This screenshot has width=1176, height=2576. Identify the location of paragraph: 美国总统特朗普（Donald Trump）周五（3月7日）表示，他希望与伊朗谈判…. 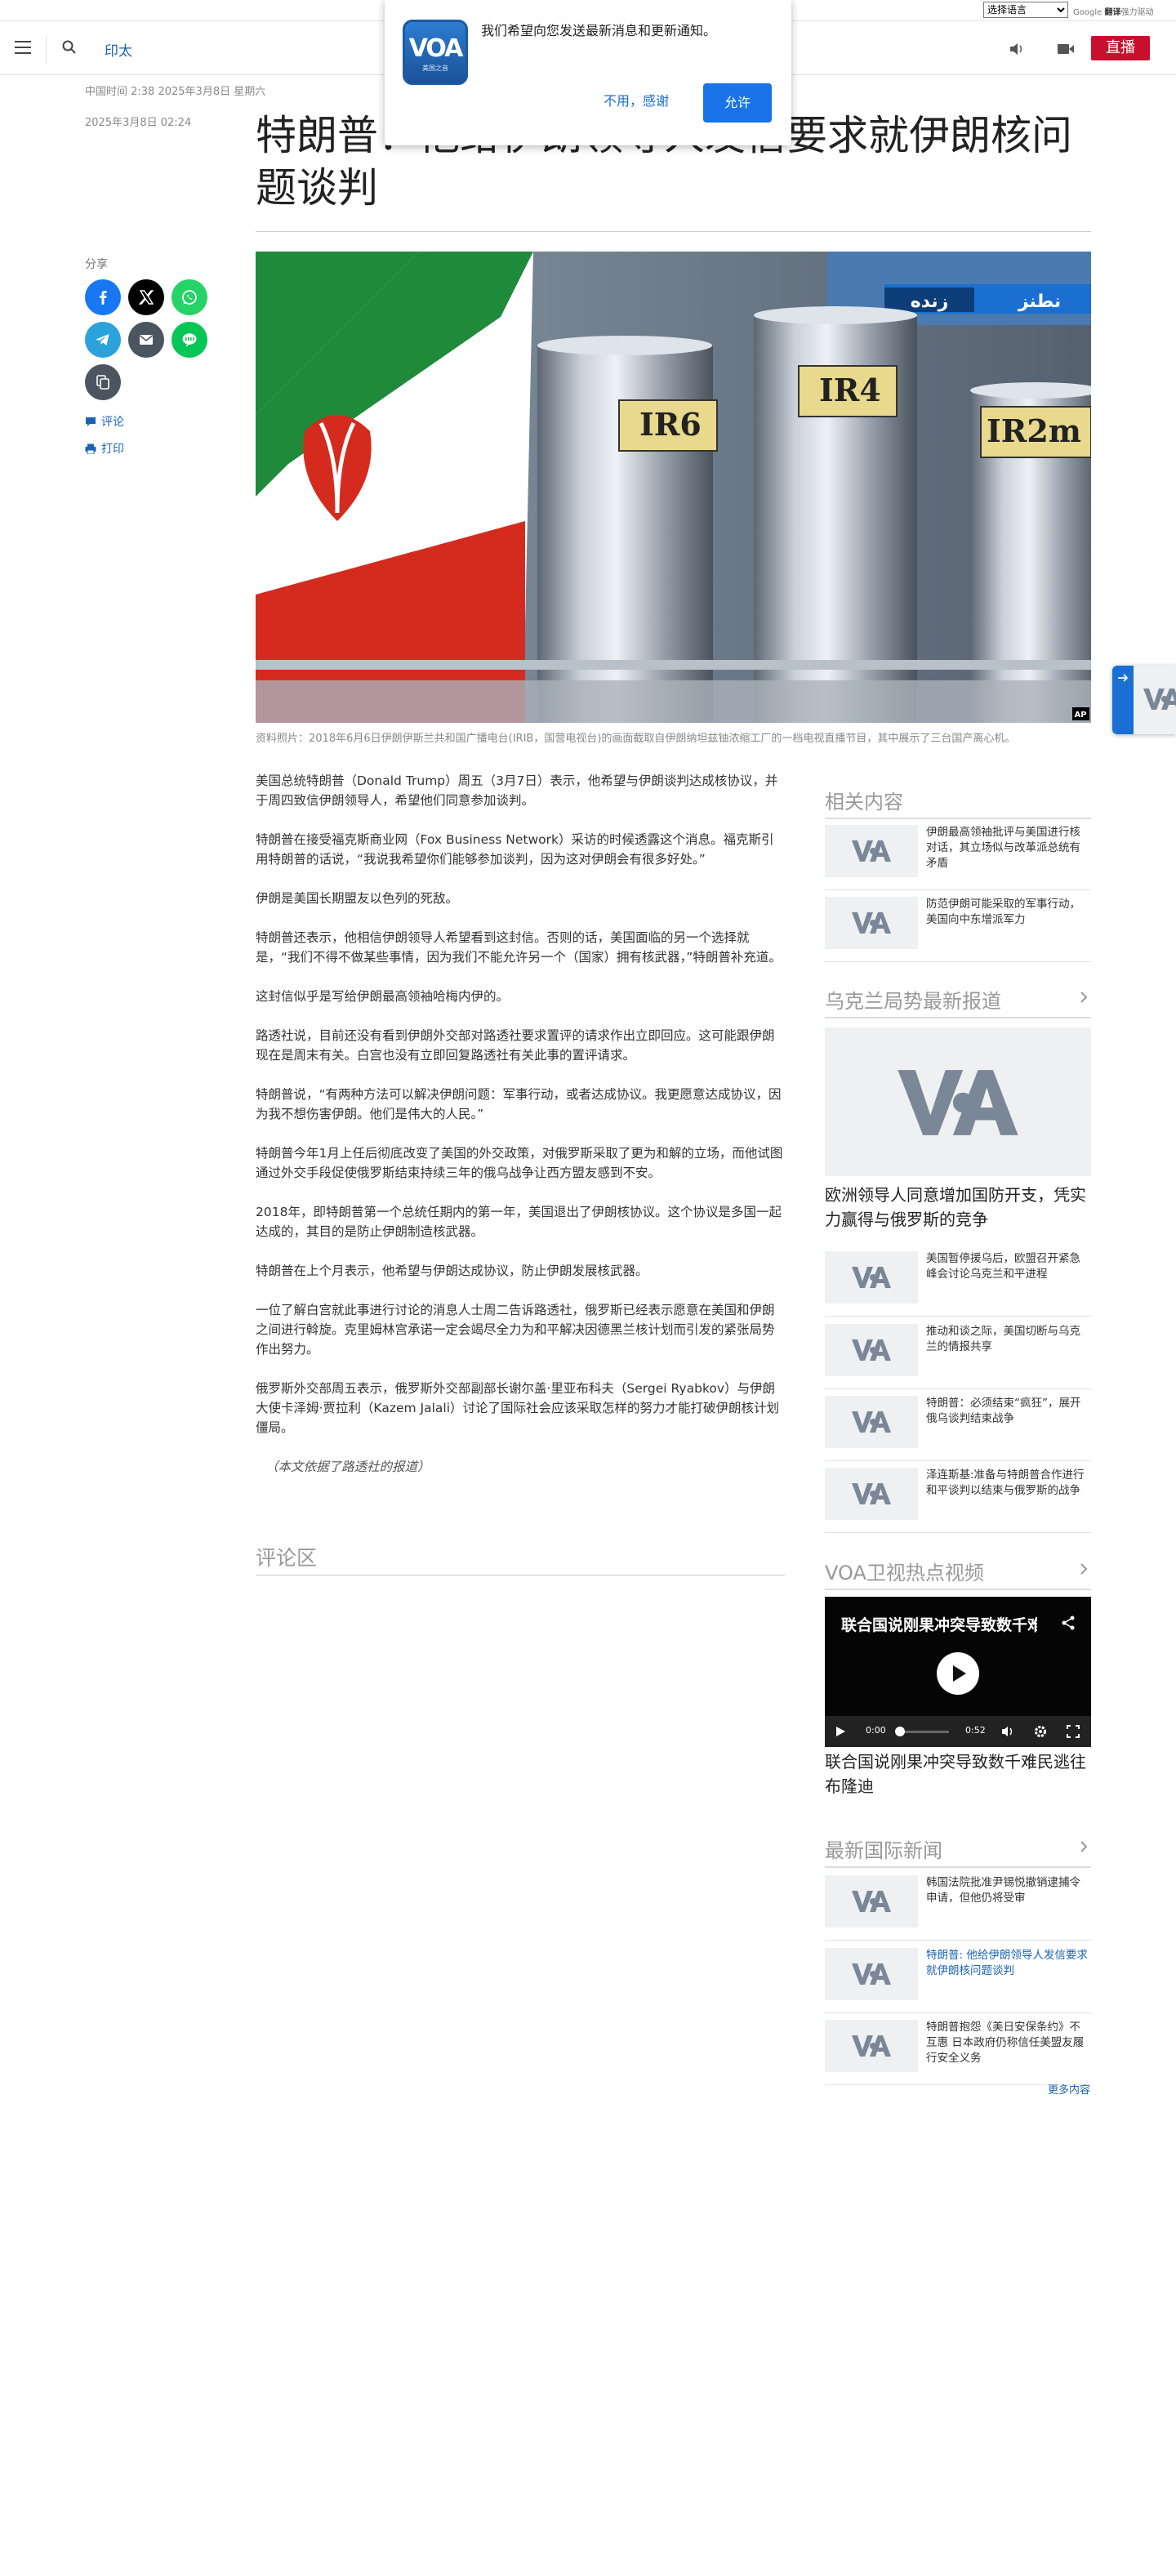
(517, 790).